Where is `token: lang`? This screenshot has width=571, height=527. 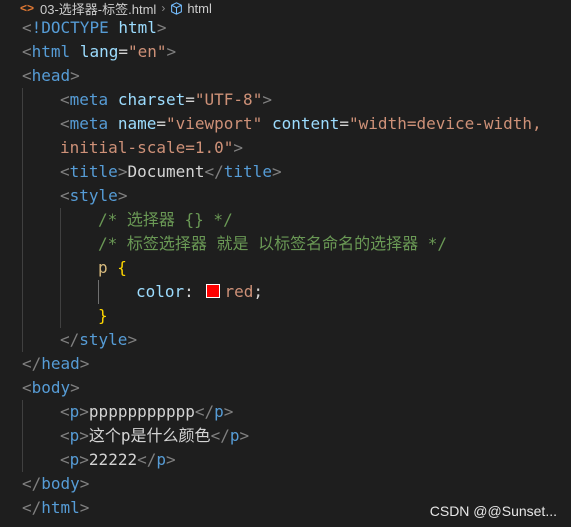 token: lang is located at coordinates (99, 51).